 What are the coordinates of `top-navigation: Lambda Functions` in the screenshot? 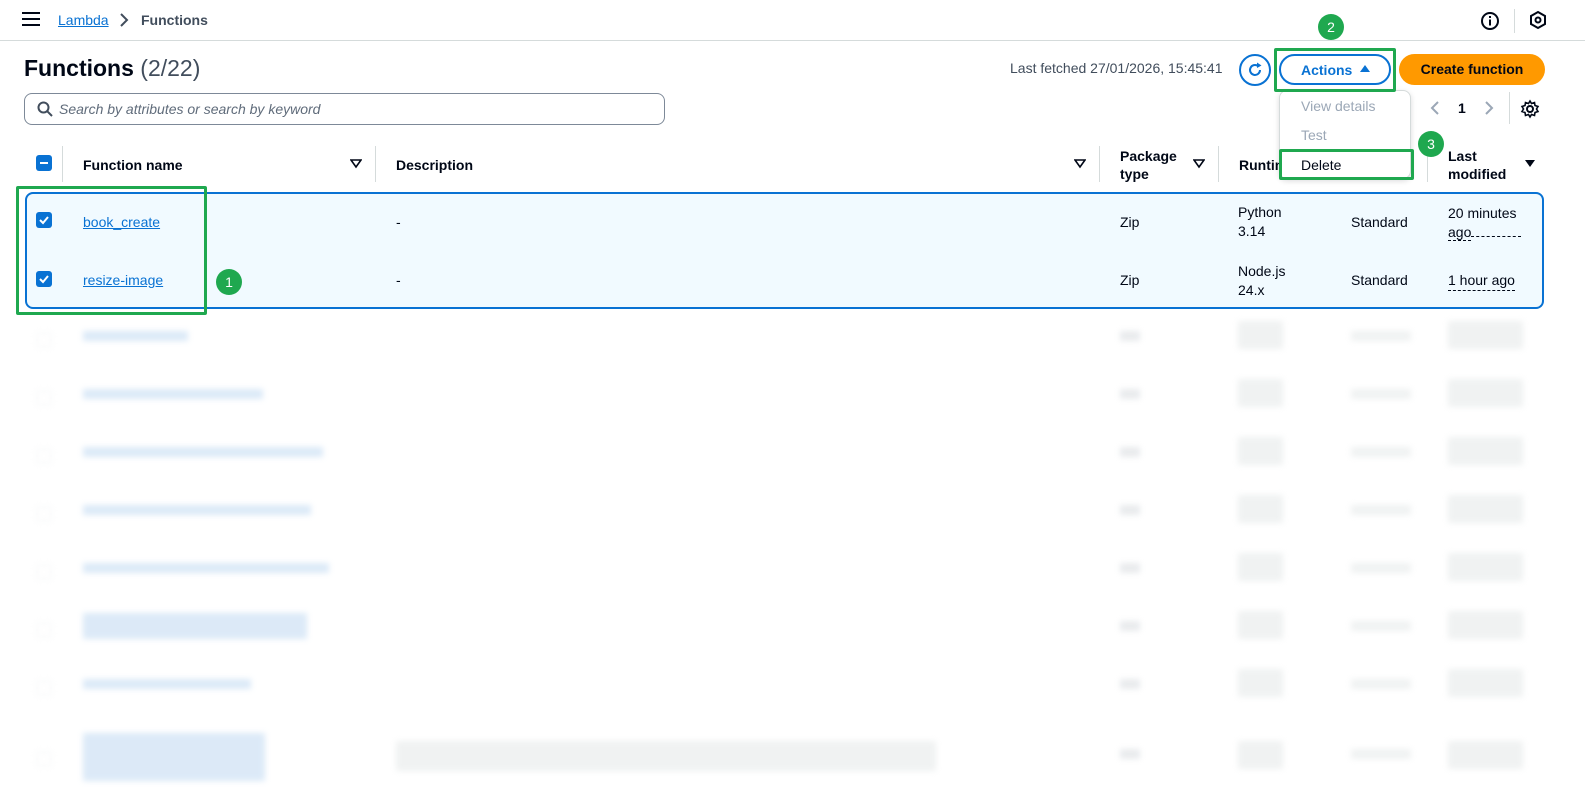 It's located at (792, 20).